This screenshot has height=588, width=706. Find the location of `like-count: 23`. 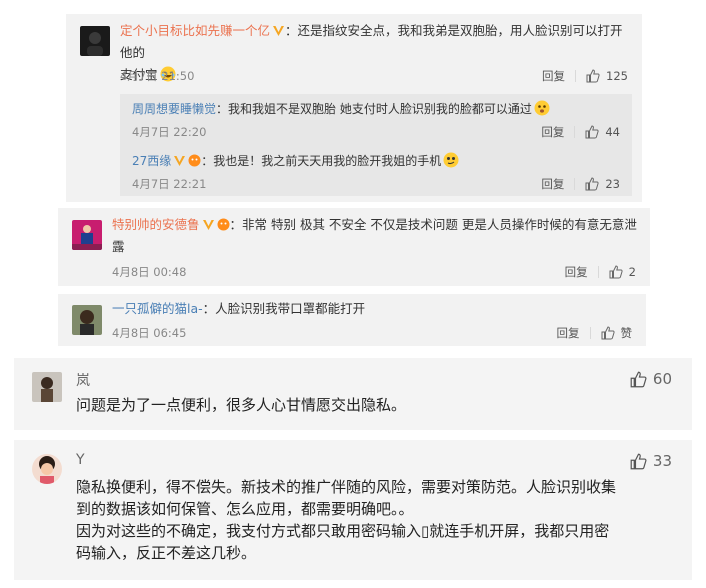

like-count: 23 is located at coordinates (612, 184).